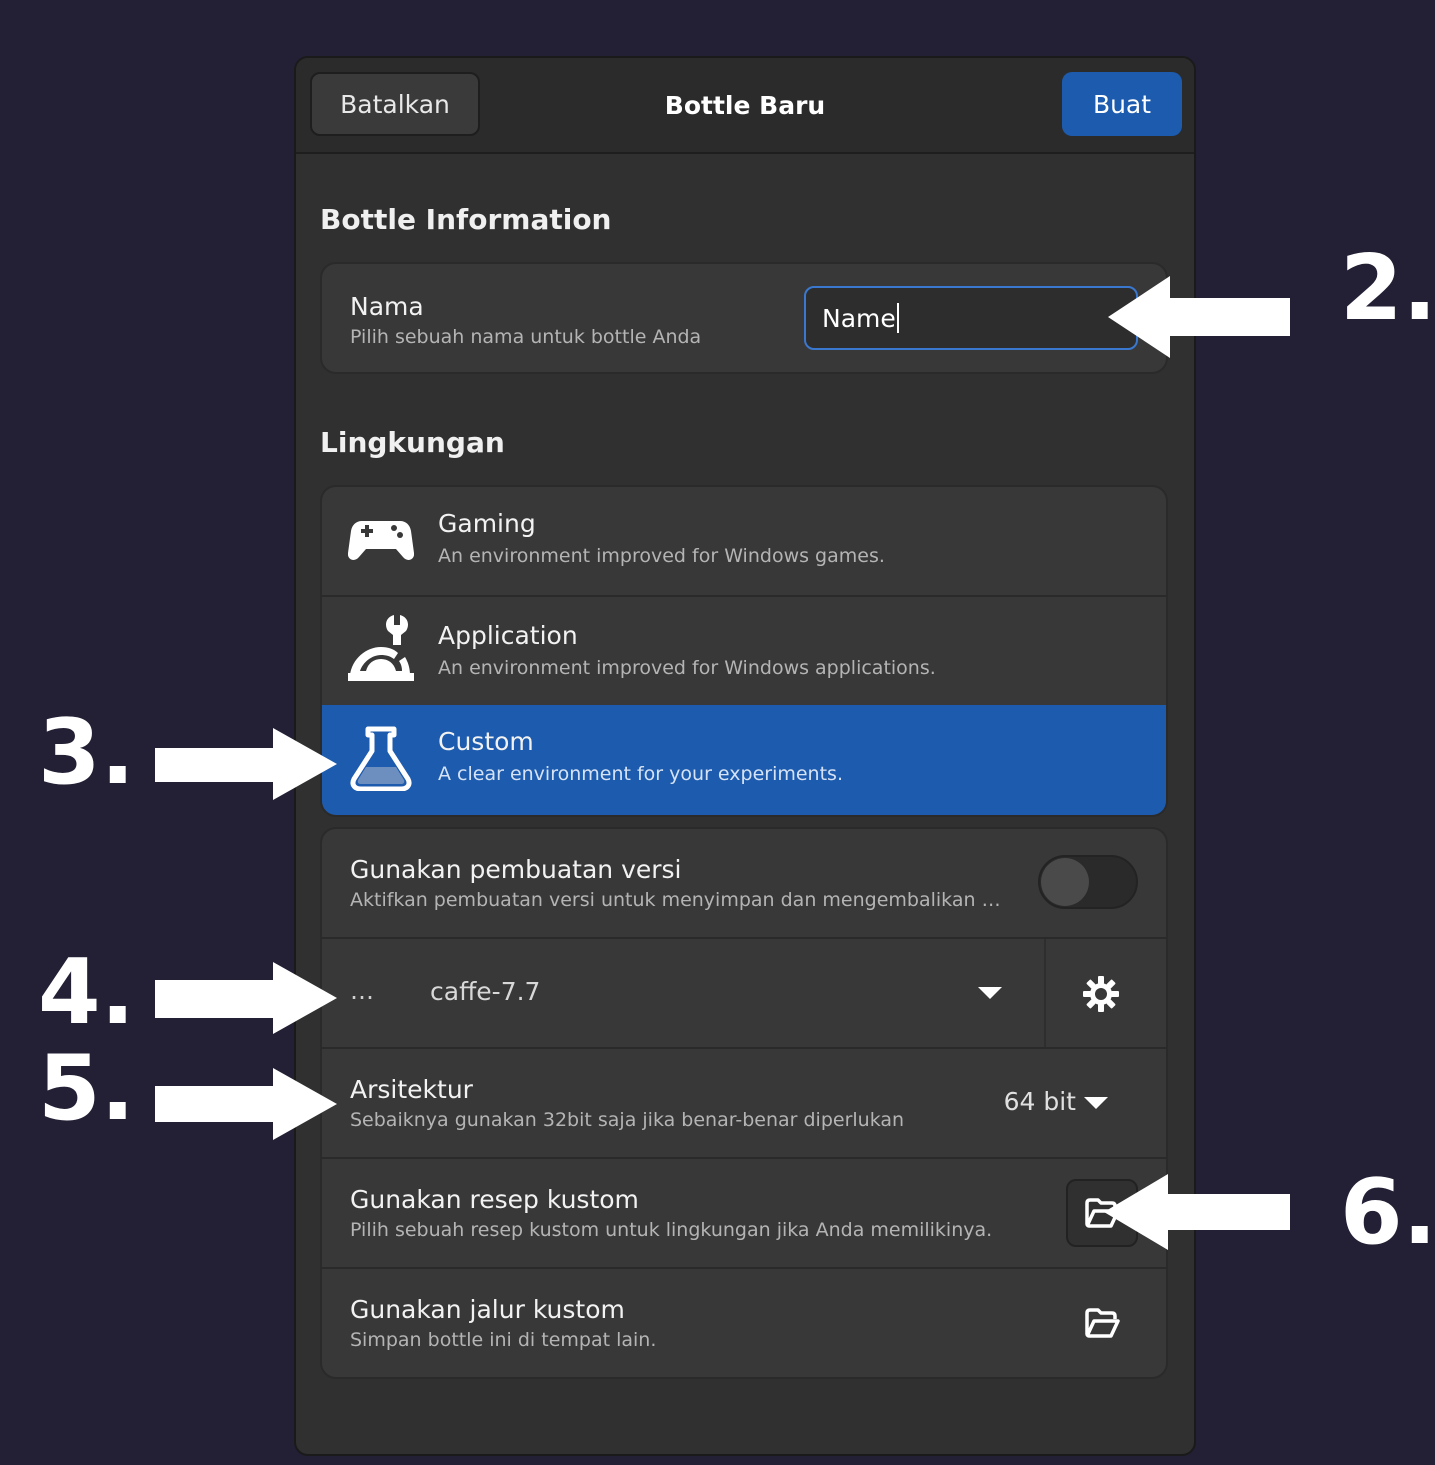 The height and width of the screenshot is (1465, 1435). I want to click on env-gaming-title: Gaming, so click(487, 523).